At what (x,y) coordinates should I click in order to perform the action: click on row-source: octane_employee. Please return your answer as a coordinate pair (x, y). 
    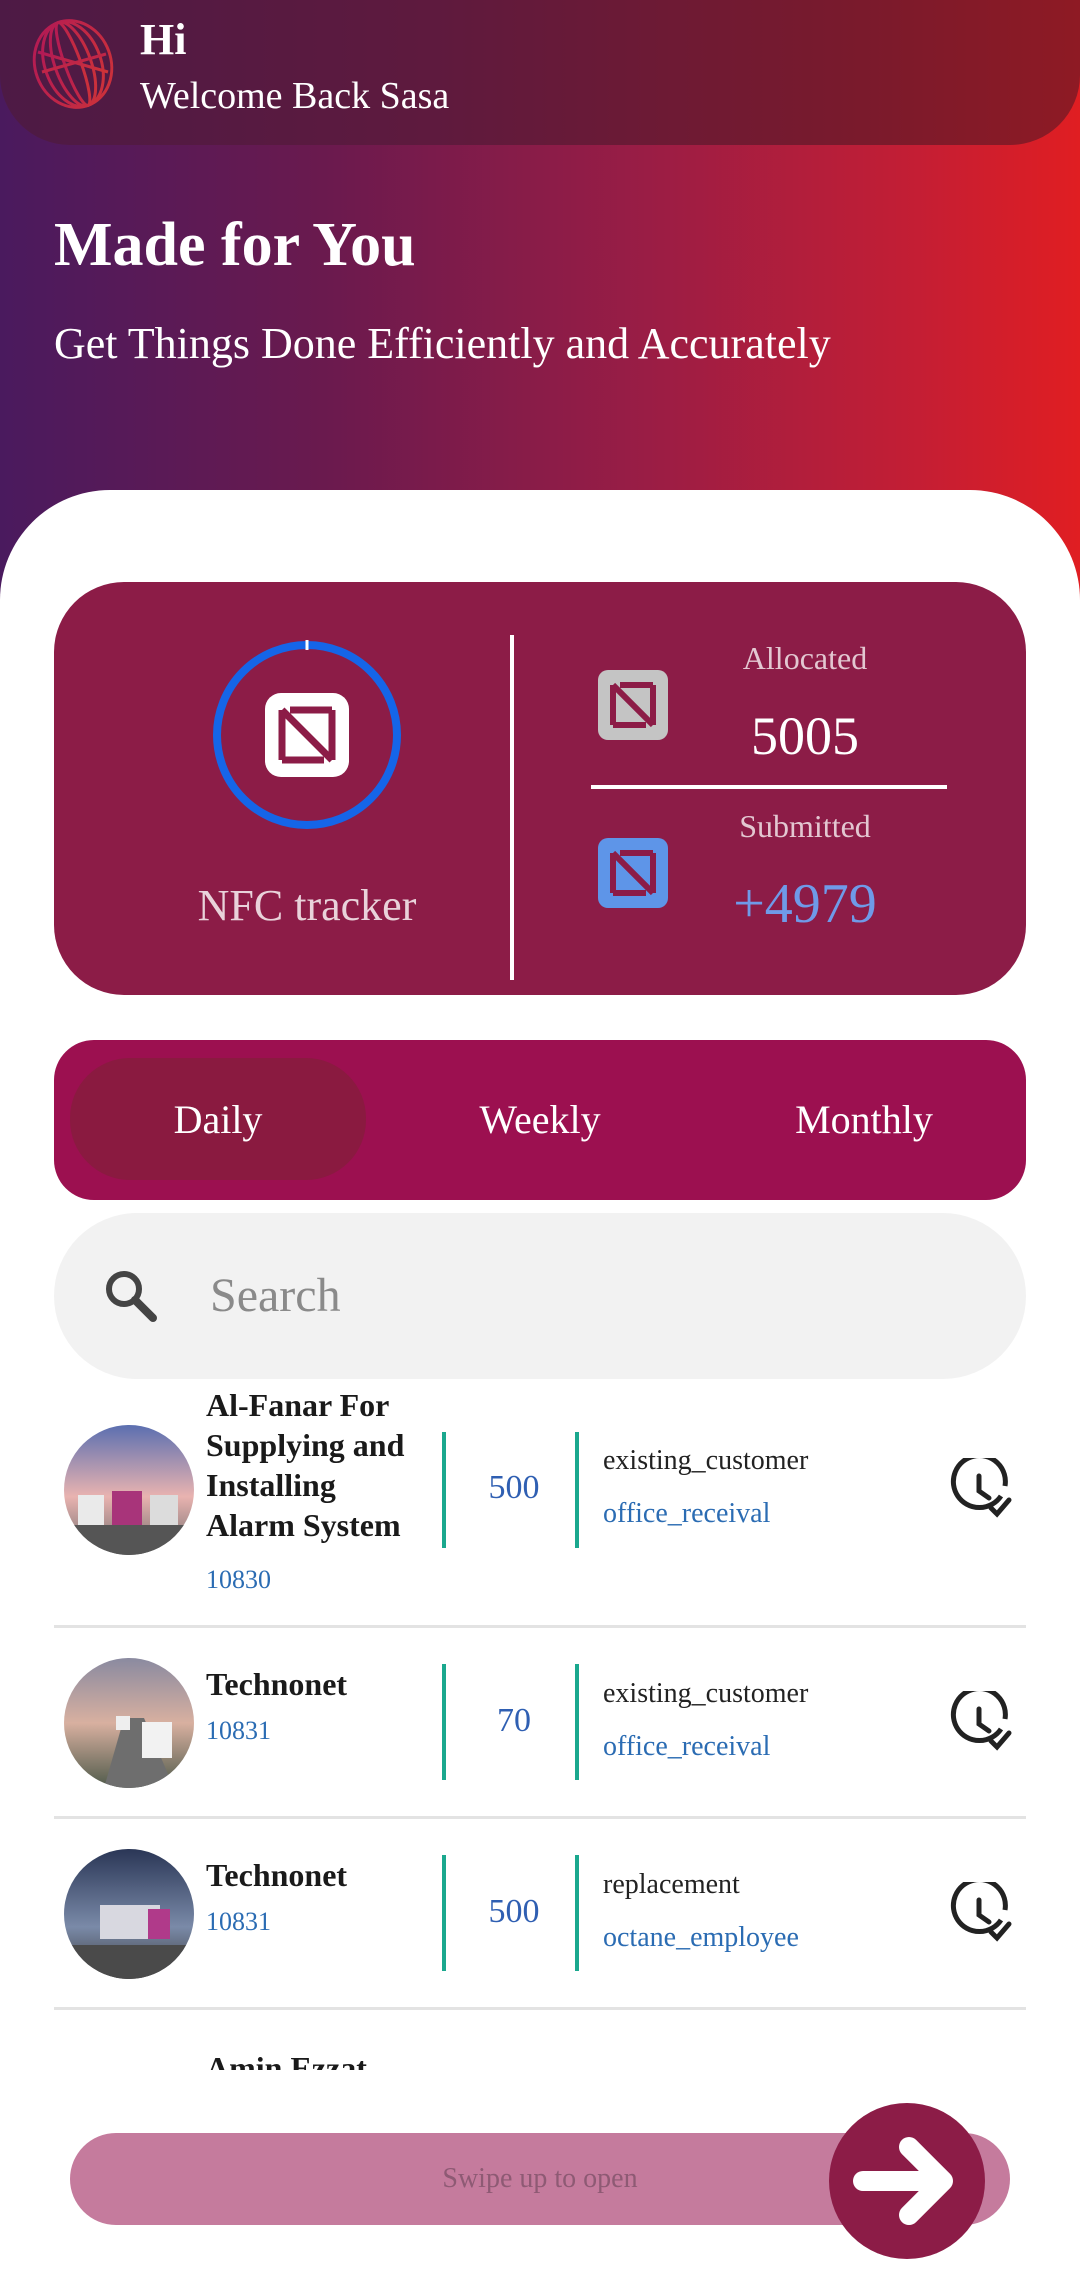
    Looking at the image, I should click on (701, 1937).